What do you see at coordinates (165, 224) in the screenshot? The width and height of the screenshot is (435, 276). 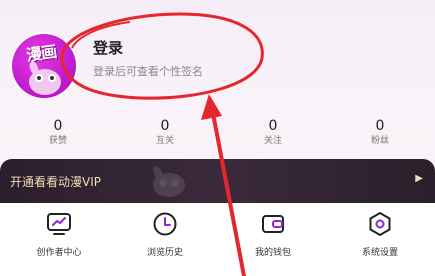 I see `clock-icon` at bounding box center [165, 224].